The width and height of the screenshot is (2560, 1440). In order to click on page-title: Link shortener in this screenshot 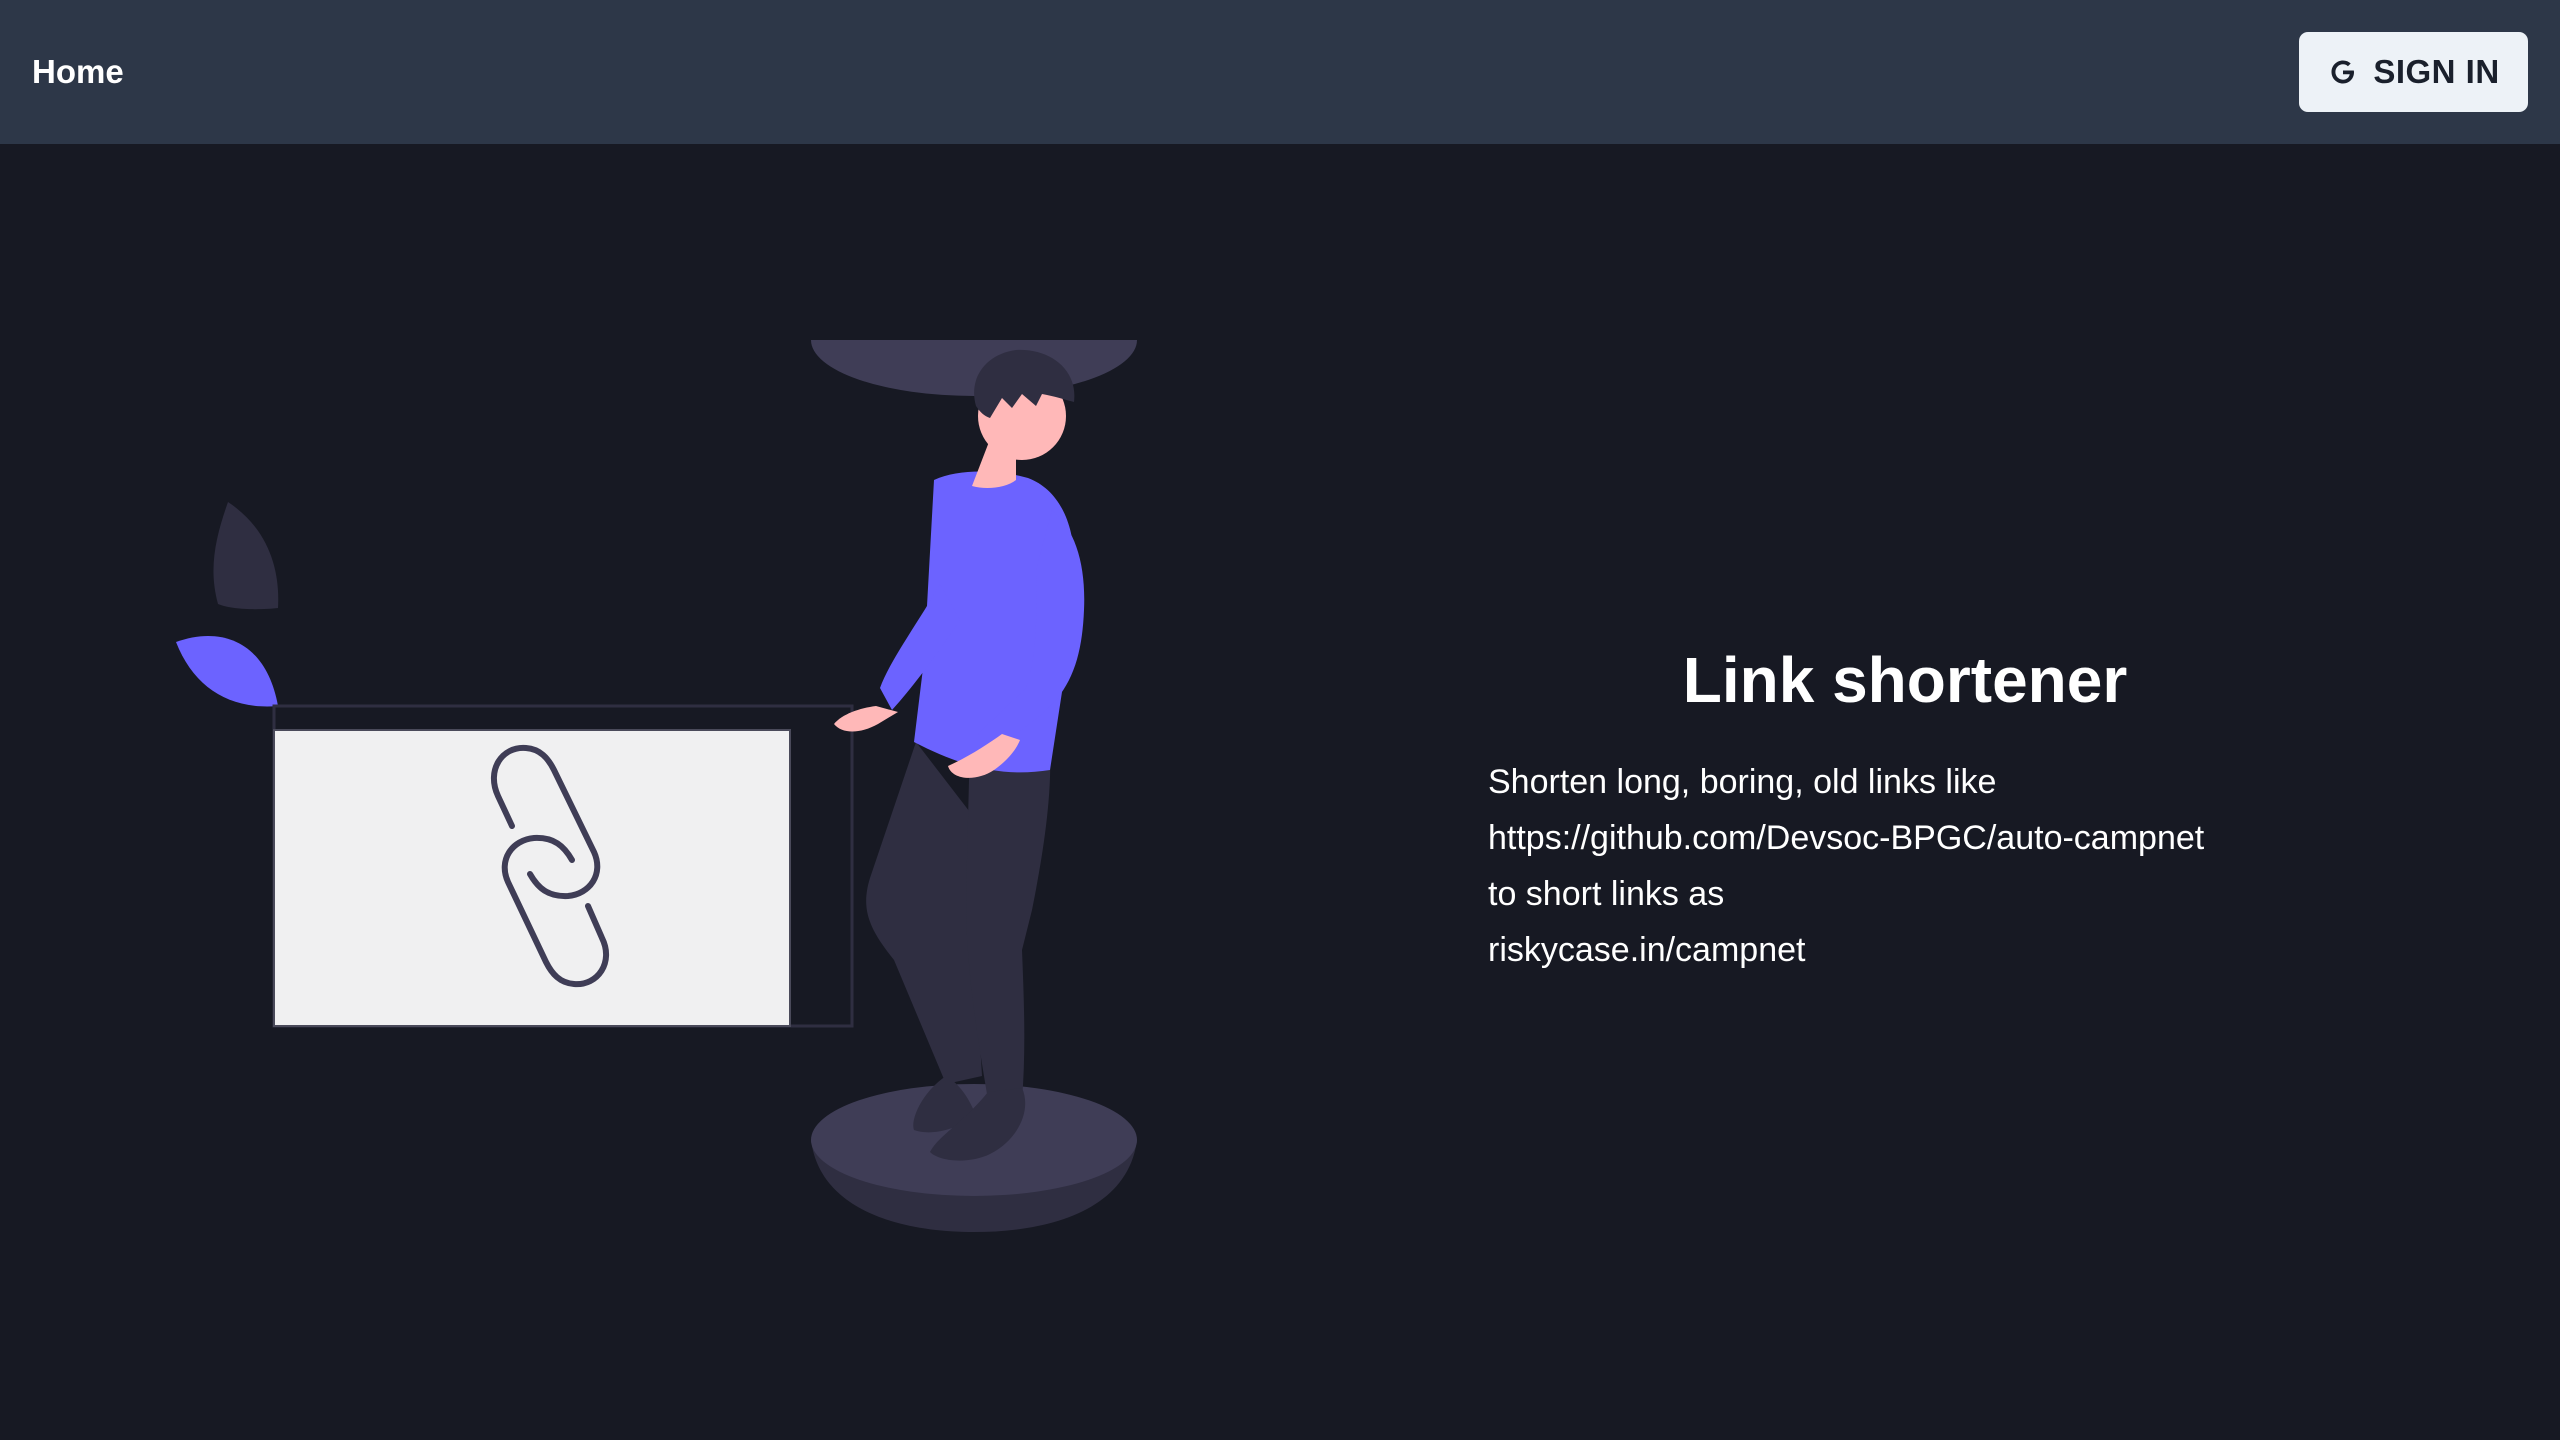, I will do `click(1905, 680)`.